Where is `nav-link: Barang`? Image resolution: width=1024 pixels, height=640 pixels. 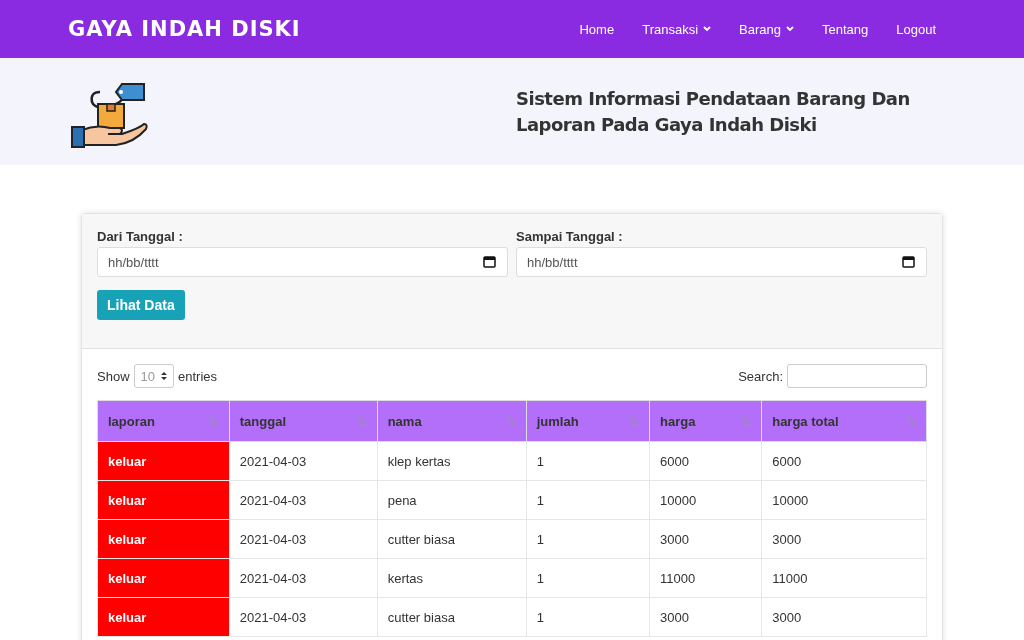 nav-link: Barang is located at coordinates (766, 29).